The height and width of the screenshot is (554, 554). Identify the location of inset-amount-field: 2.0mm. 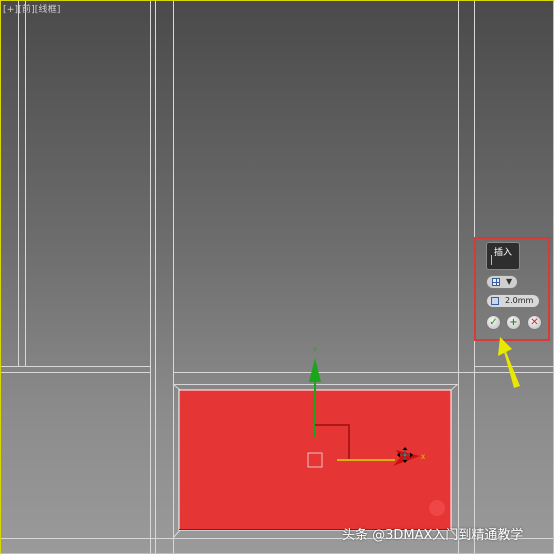
(513, 301).